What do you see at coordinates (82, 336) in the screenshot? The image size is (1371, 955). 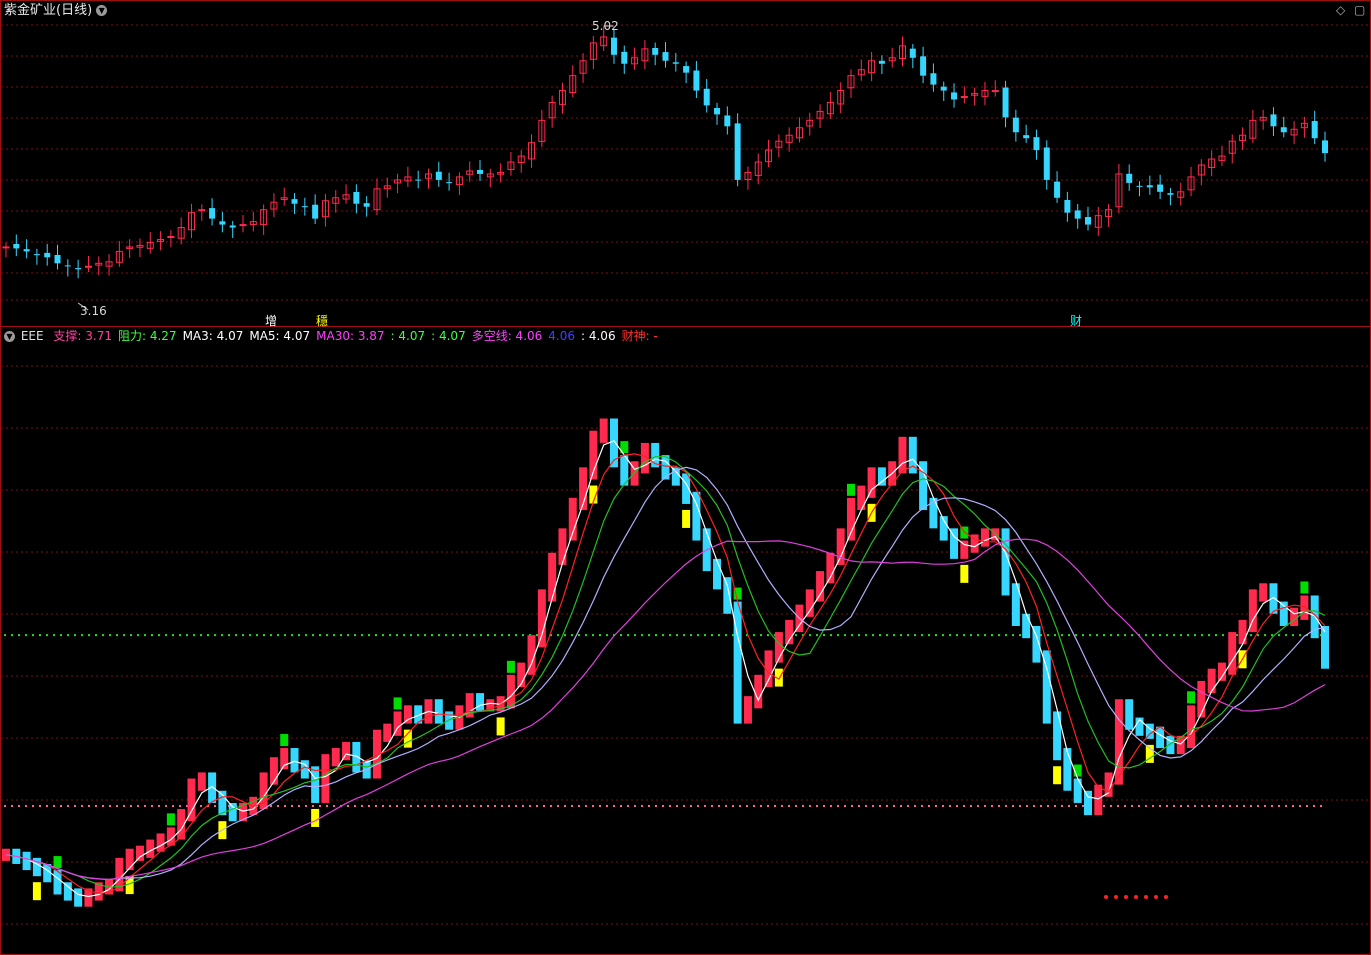 I see `legend-item: 支撑: 3.71` at bounding box center [82, 336].